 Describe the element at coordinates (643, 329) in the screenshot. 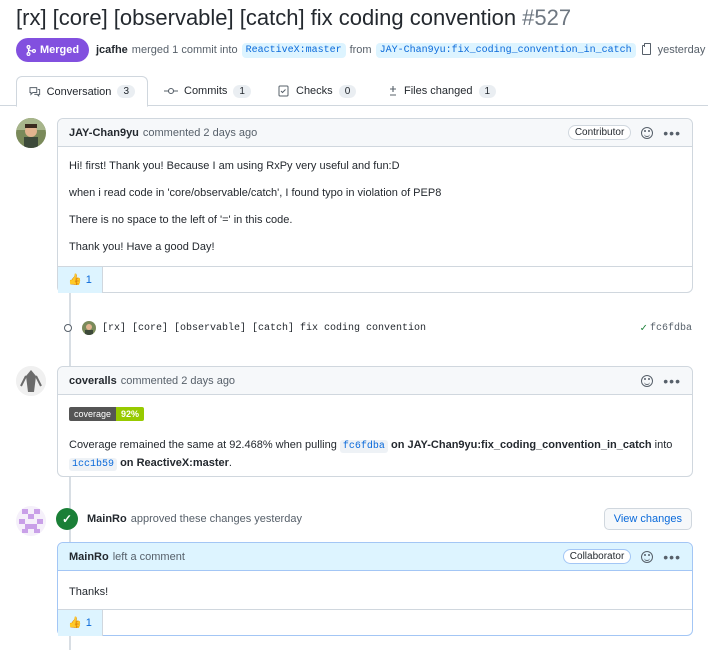

I see `check-icon: ✓` at that location.